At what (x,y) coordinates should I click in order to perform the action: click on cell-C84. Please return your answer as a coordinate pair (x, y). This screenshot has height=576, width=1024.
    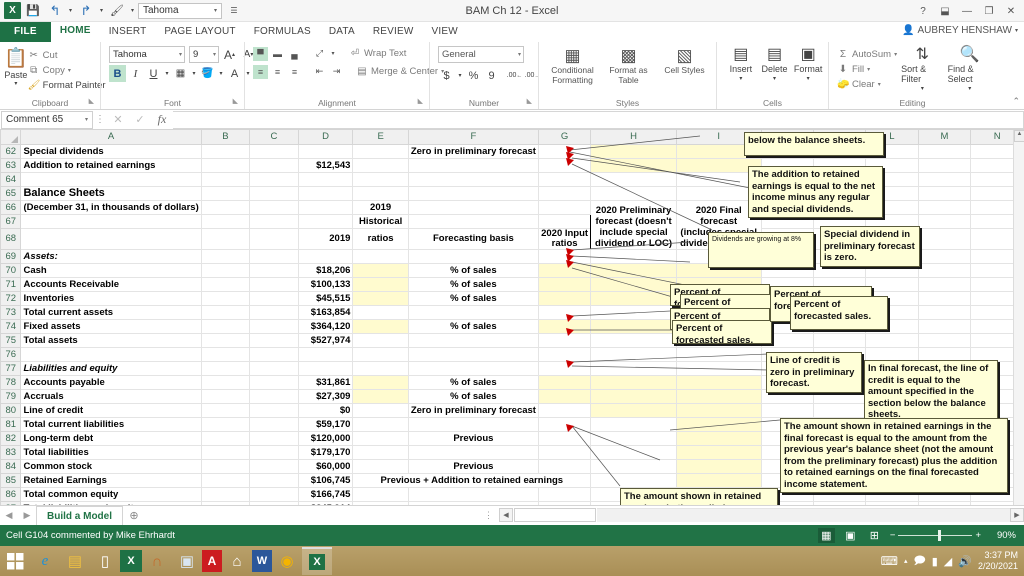
    Looking at the image, I should click on (274, 466).